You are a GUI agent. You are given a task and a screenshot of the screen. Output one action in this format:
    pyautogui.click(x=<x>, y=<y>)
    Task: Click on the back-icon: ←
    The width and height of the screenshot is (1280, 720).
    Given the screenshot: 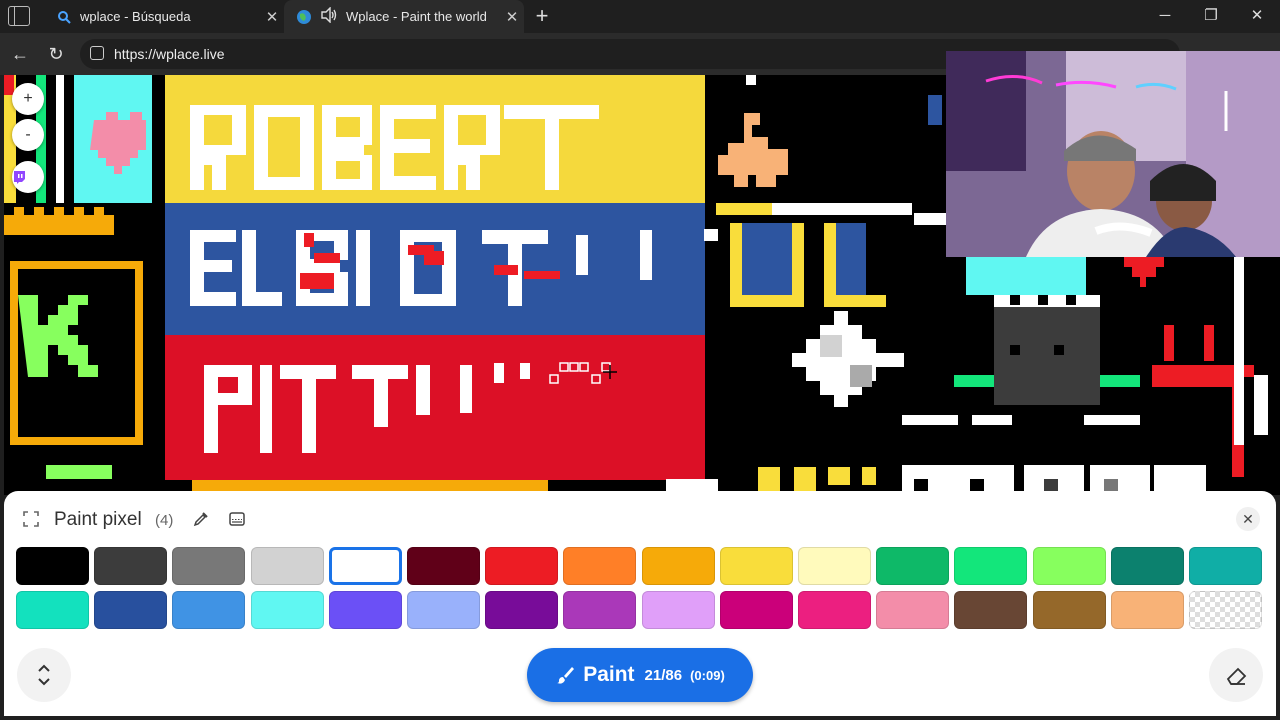 What is the action you would take?
    pyautogui.click(x=20, y=54)
    